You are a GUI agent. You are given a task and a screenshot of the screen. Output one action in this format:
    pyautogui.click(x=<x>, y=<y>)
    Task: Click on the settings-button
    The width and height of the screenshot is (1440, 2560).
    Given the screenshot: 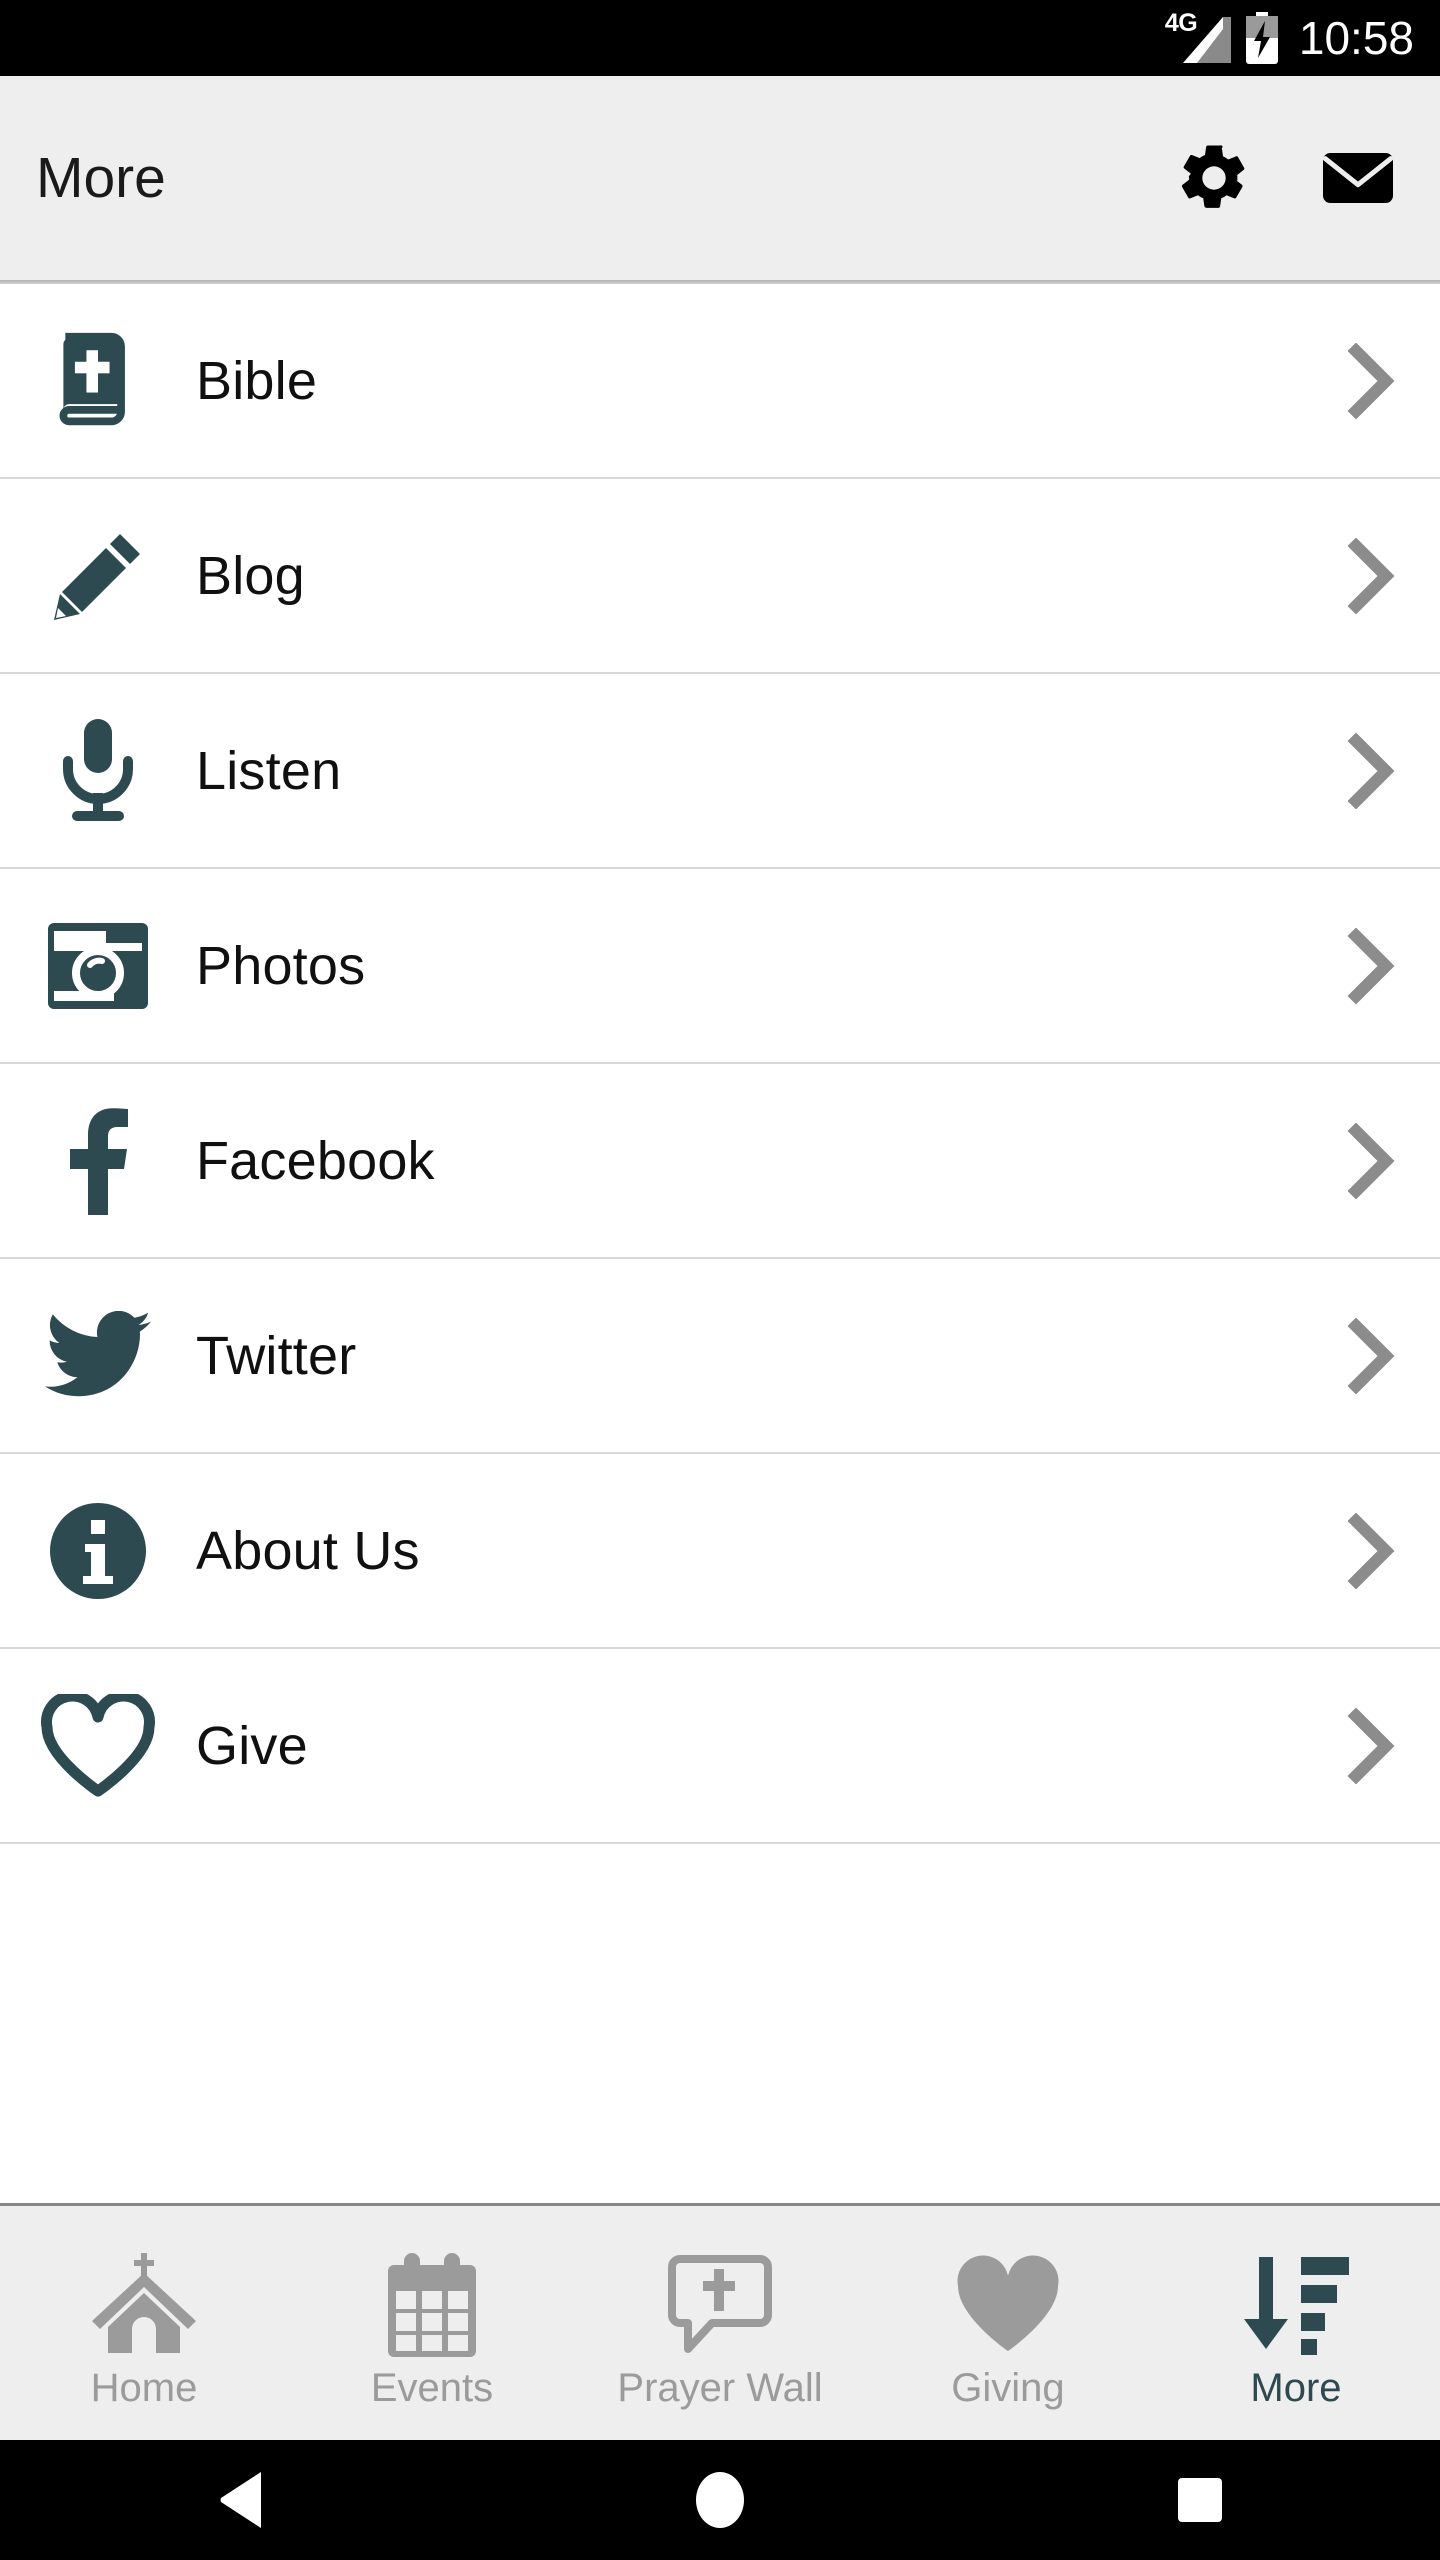 What is the action you would take?
    pyautogui.click(x=1214, y=178)
    